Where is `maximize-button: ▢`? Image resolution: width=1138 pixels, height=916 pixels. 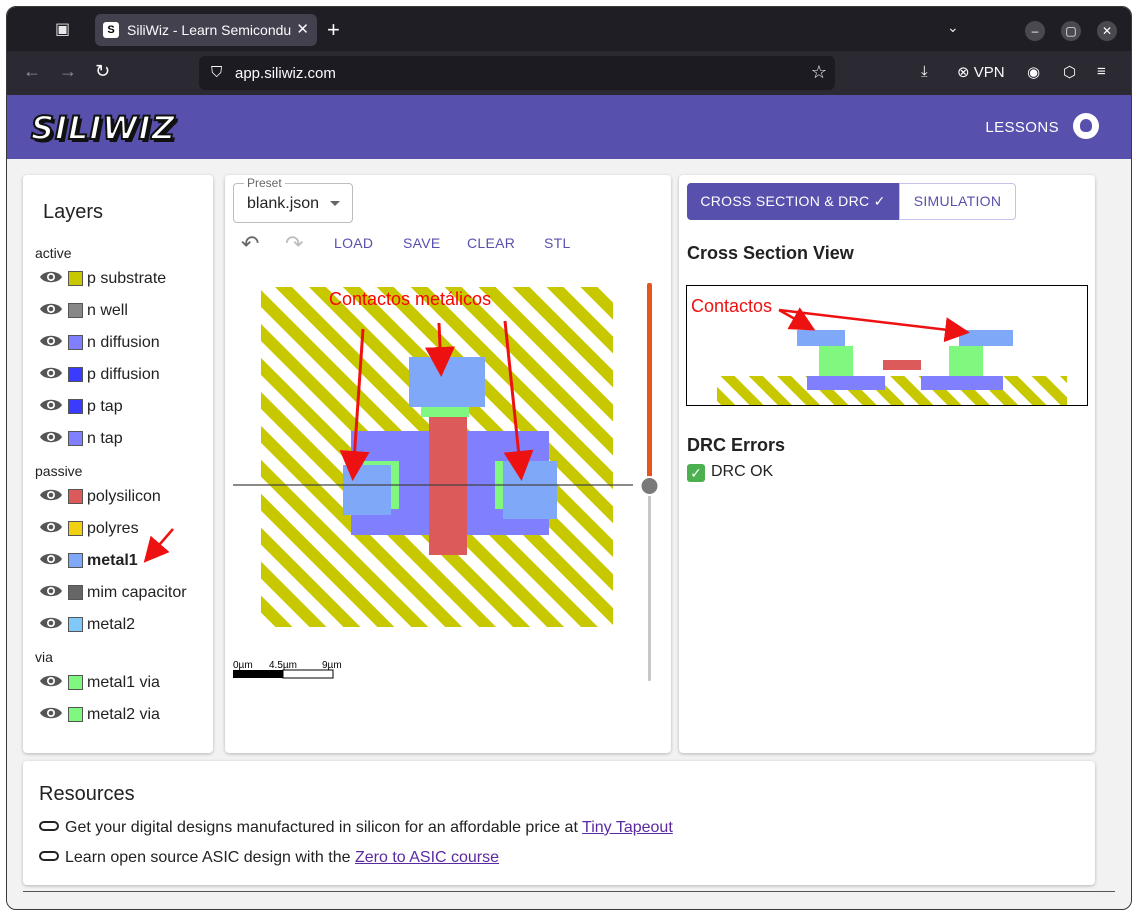
maximize-button: ▢ is located at coordinates (1071, 31).